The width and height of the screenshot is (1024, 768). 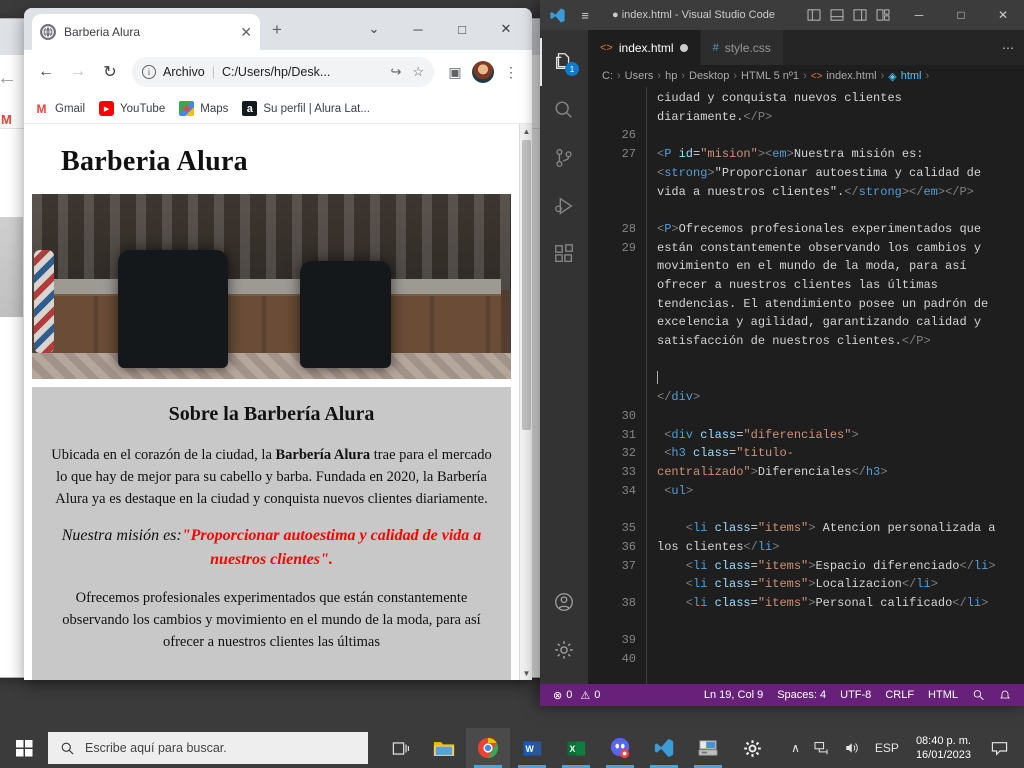 What do you see at coordinates (564, 206) in the screenshot?
I see `run-debug-icon` at bounding box center [564, 206].